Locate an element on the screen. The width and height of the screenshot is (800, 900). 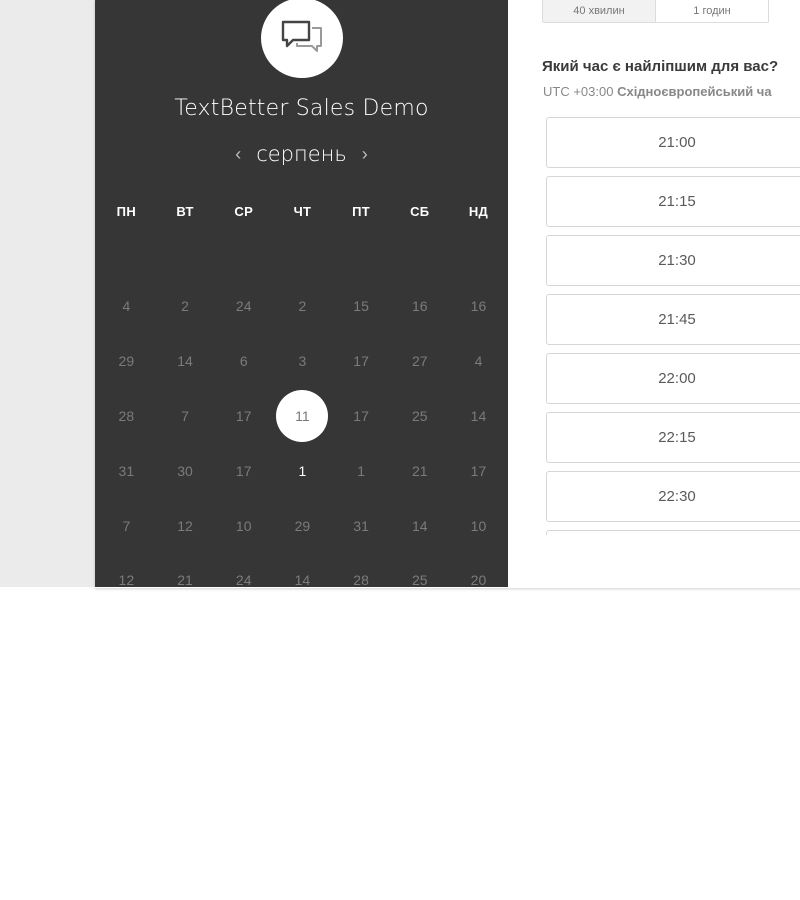
page-background is located at coordinates (47, 293).